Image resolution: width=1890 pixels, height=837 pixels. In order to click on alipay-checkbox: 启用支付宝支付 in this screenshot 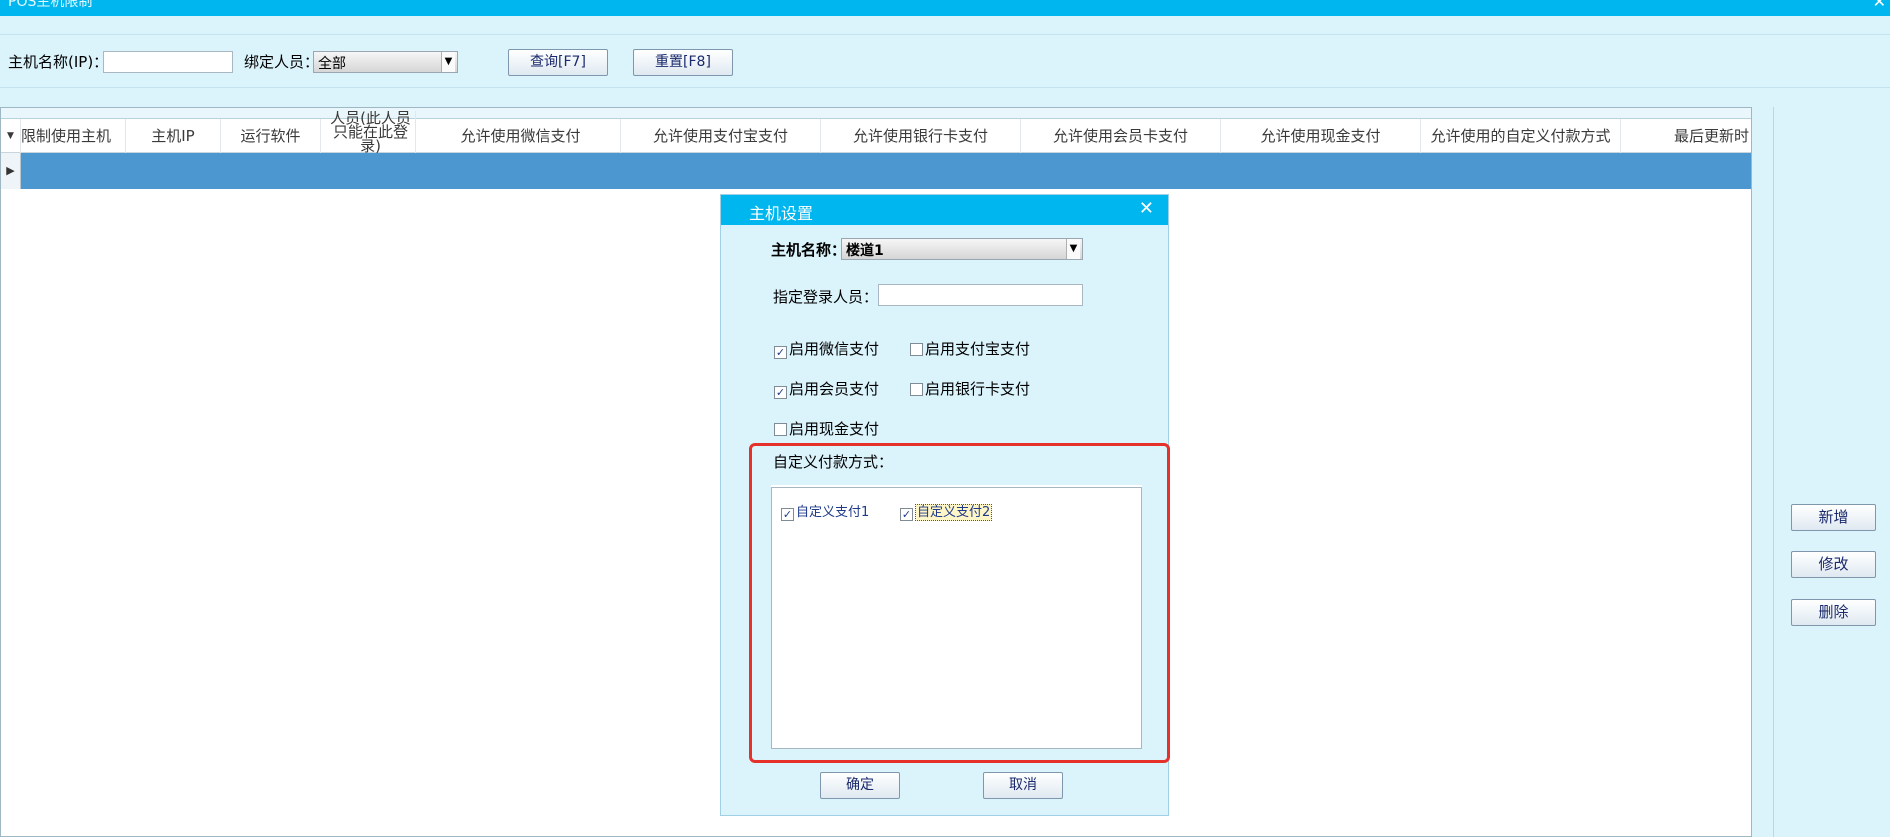, I will do `click(970, 348)`.